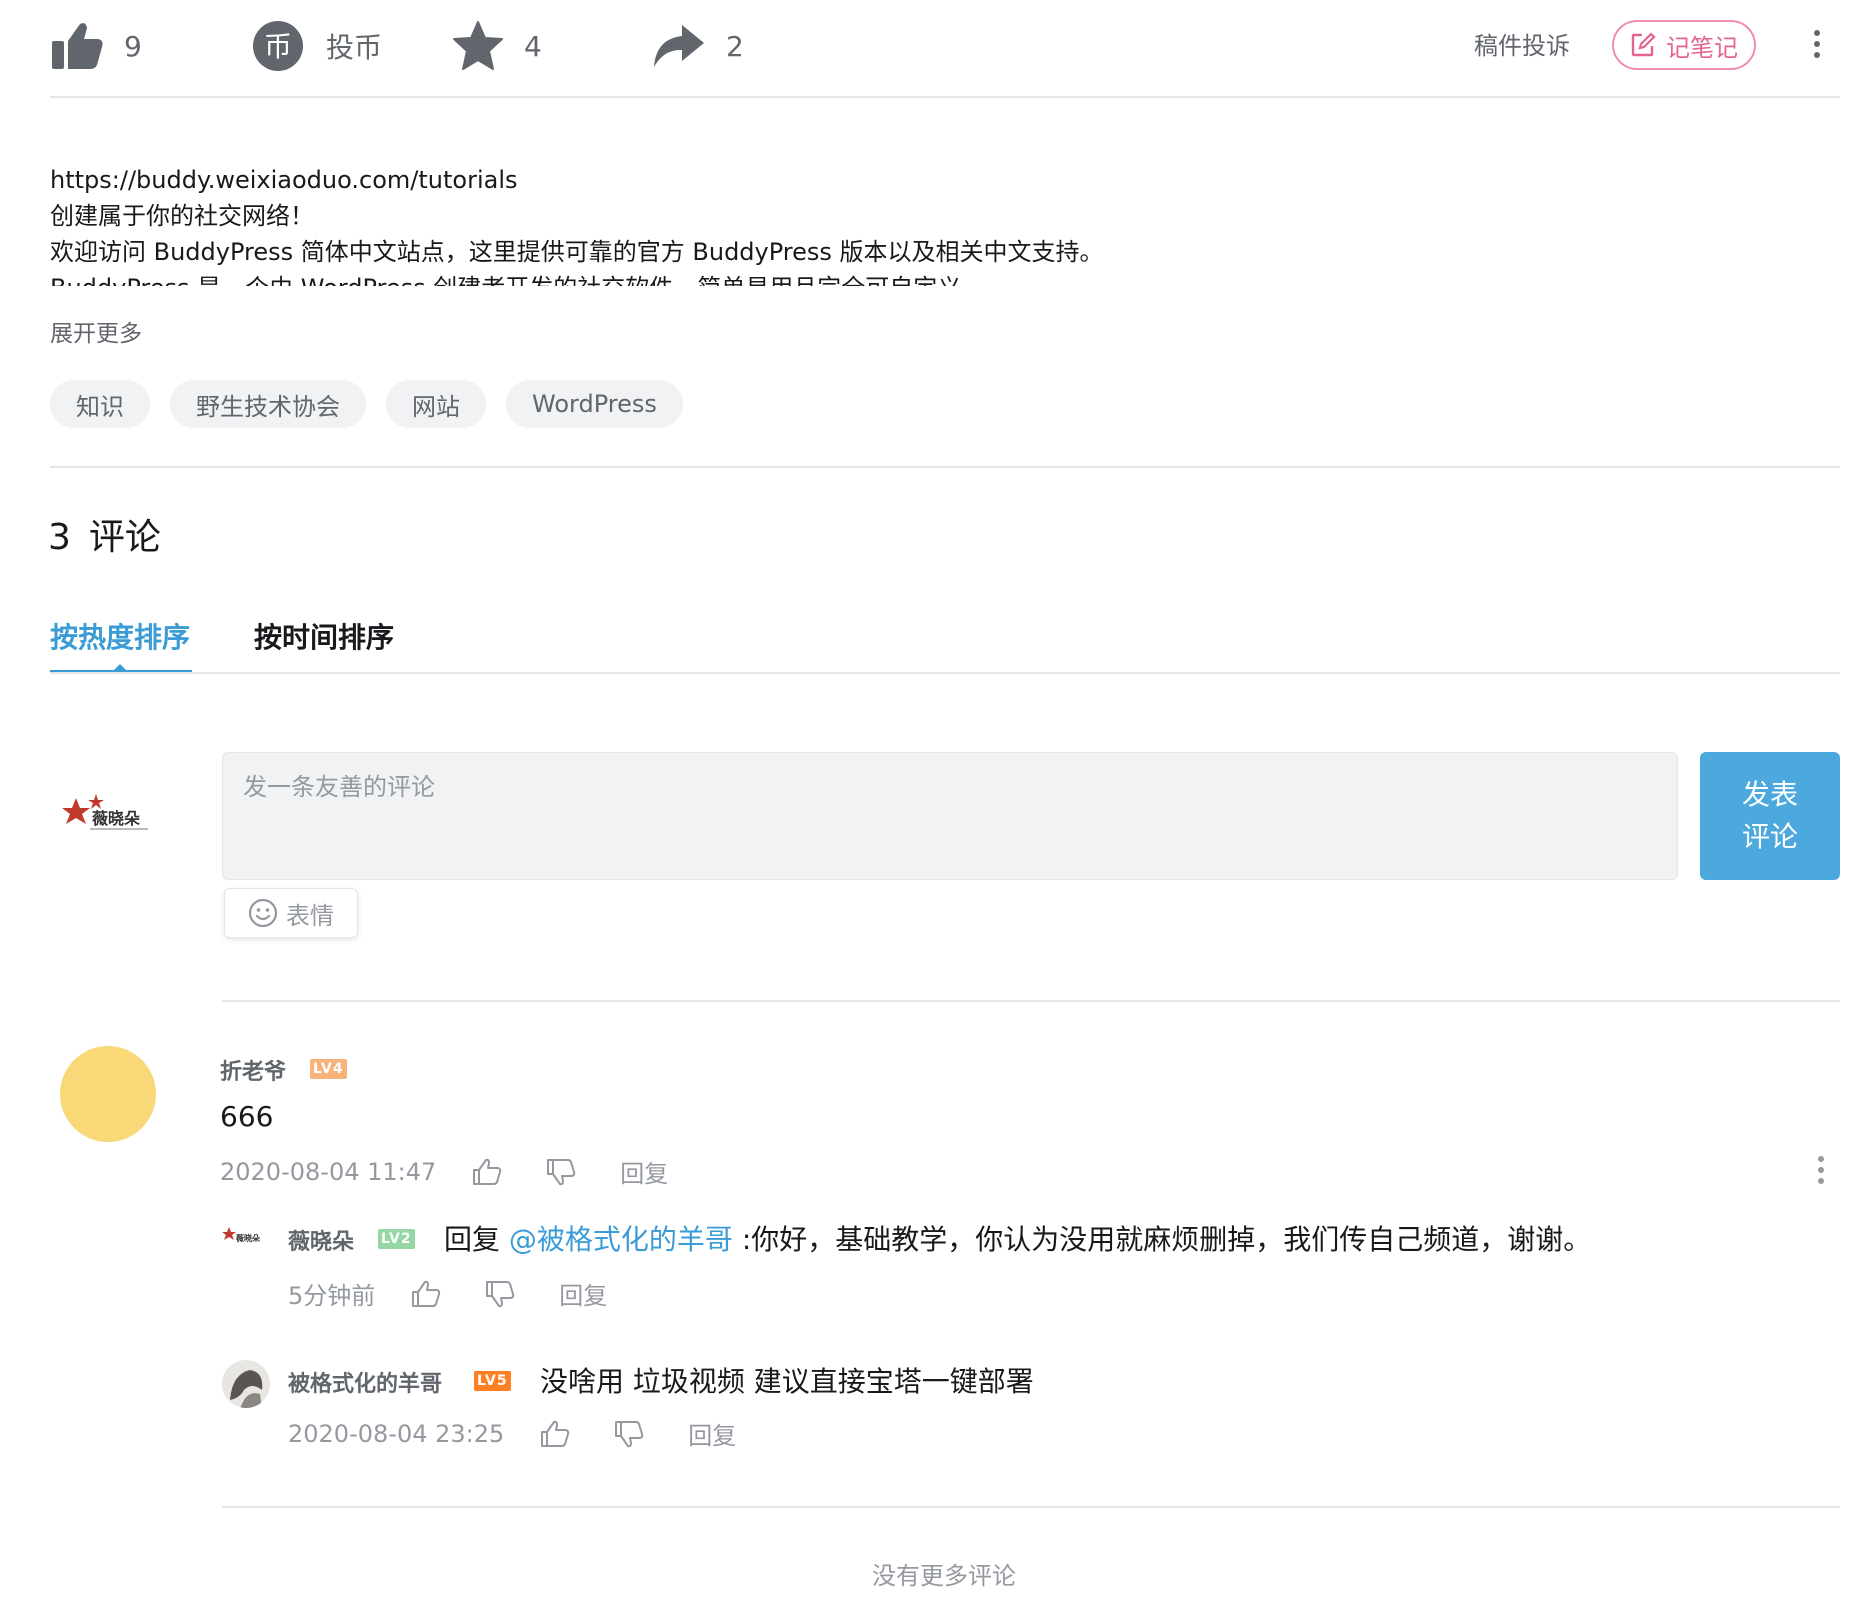 This screenshot has height=1616, width=1870. Describe the element at coordinates (124, 537) in the screenshot. I see `comment-label: 评论` at that location.